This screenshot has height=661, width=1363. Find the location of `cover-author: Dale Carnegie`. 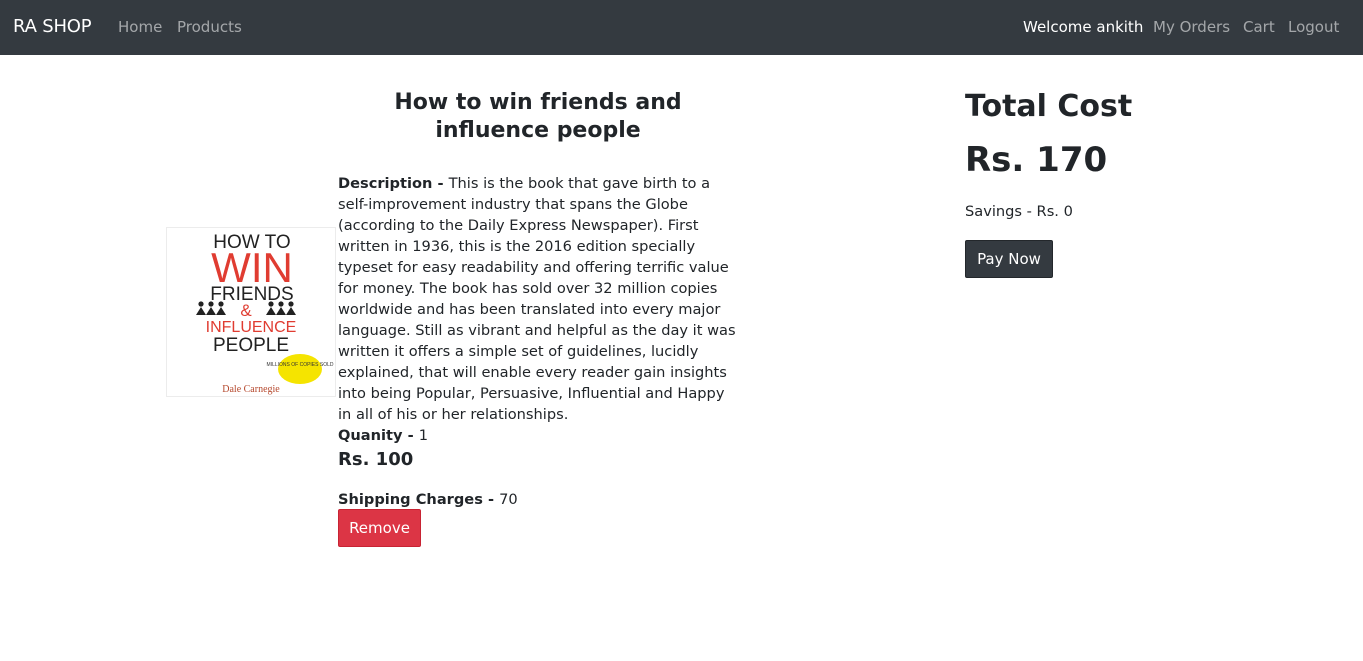

cover-author: Dale Carnegie is located at coordinates (251, 389).